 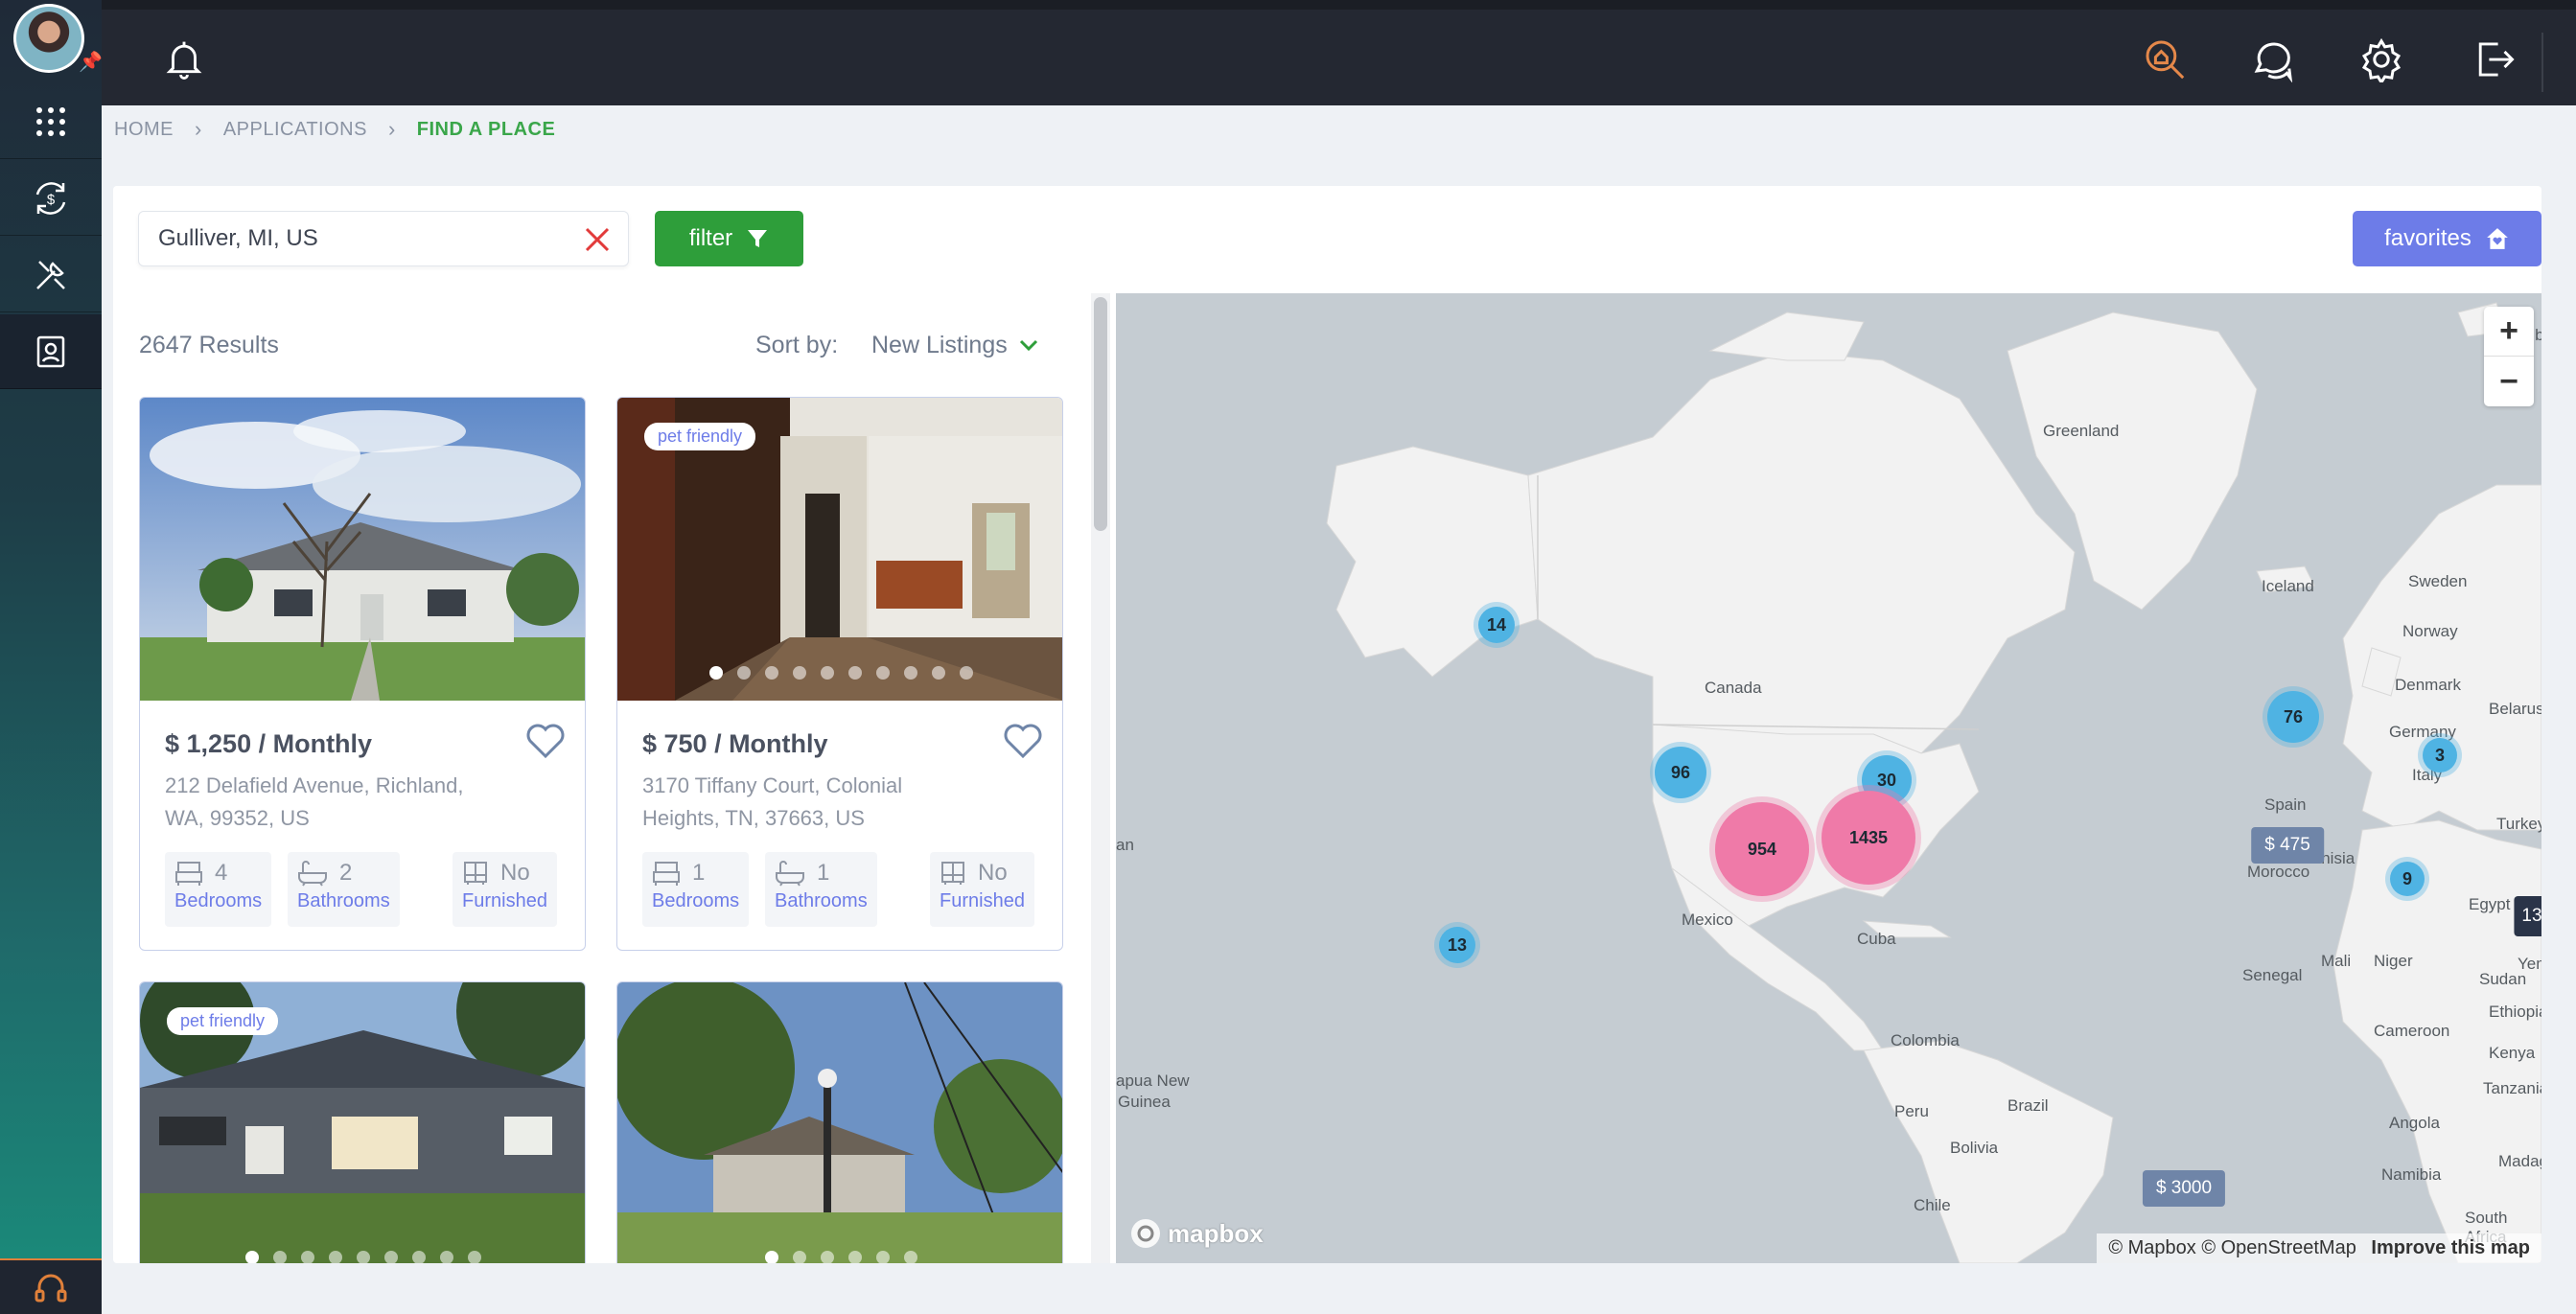 I want to click on sidebar-item-tools, so click(x=51, y=275).